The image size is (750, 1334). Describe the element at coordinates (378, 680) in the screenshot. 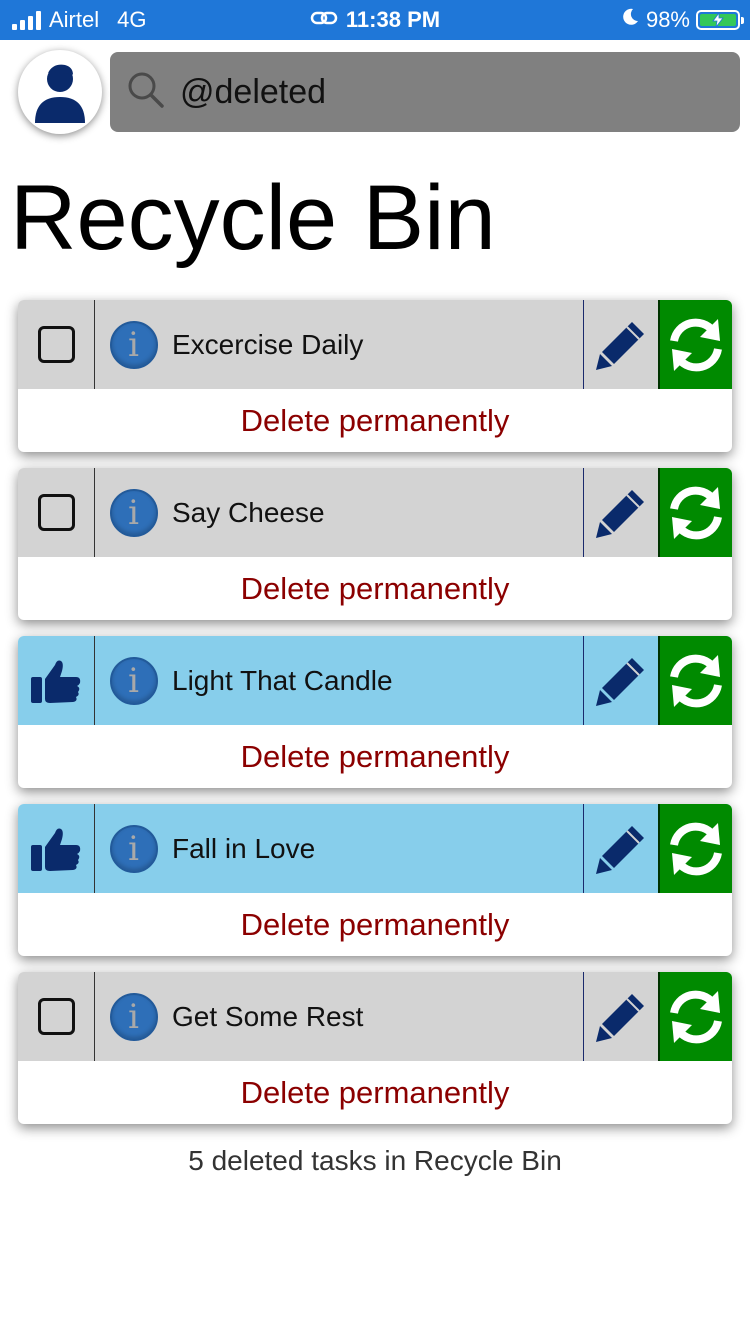

I see `task-name: Light That Candle` at that location.